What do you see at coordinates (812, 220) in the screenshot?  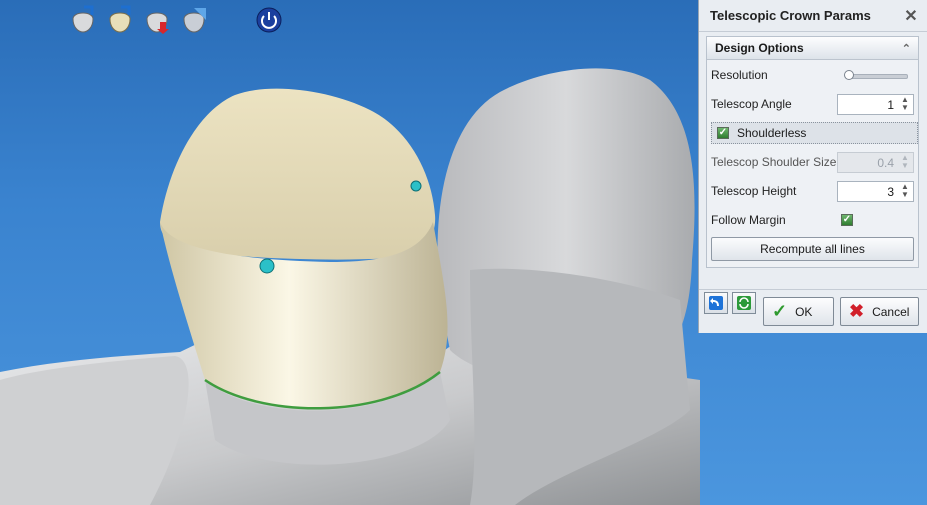 I see `follow-margin-row: Follow Margin ✓` at bounding box center [812, 220].